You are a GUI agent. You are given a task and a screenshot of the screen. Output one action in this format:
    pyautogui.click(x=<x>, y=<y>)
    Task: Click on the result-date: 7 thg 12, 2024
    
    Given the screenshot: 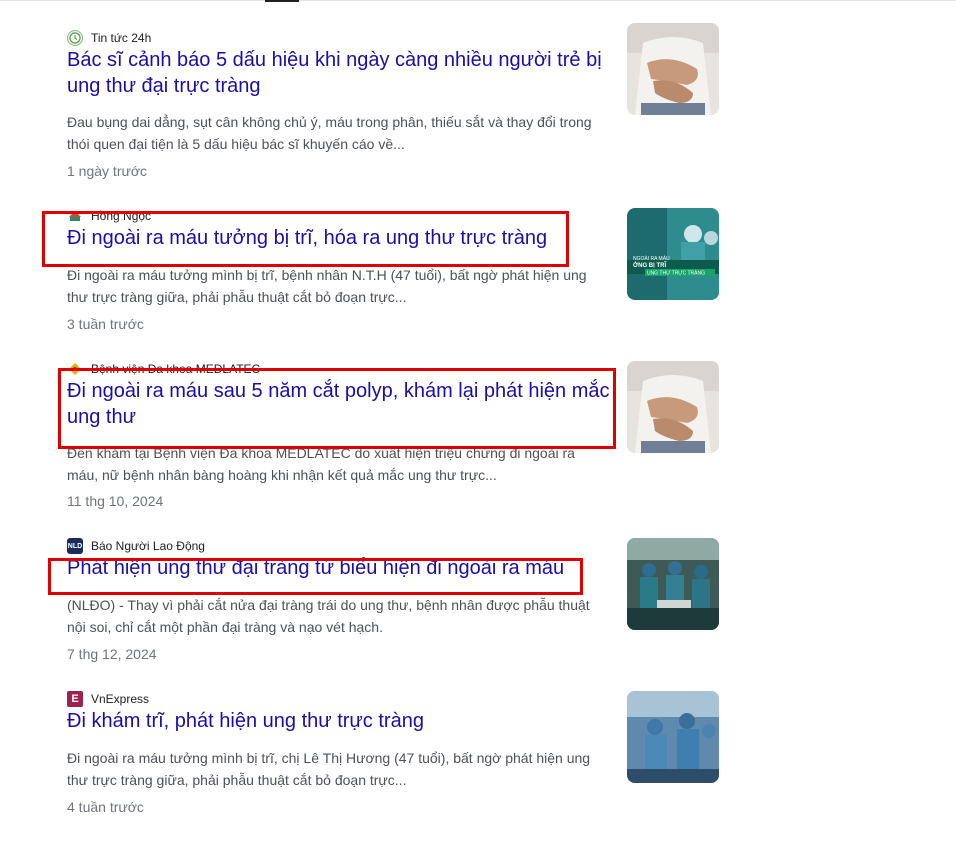 What is the action you would take?
    pyautogui.click(x=112, y=654)
    